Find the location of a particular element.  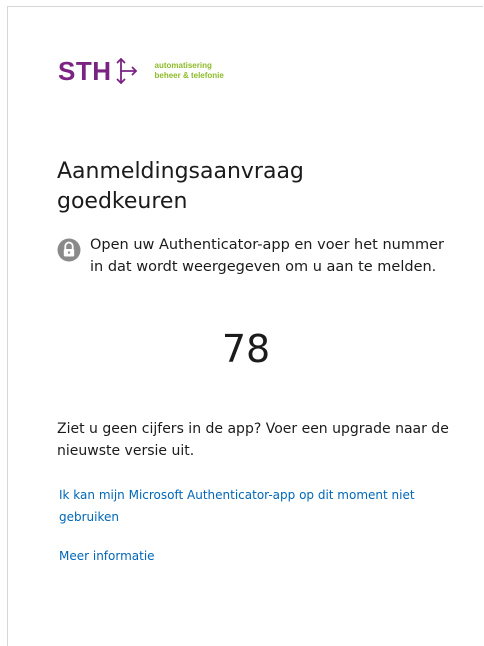

logo-mark: STH is located at coordinates (85, 71).